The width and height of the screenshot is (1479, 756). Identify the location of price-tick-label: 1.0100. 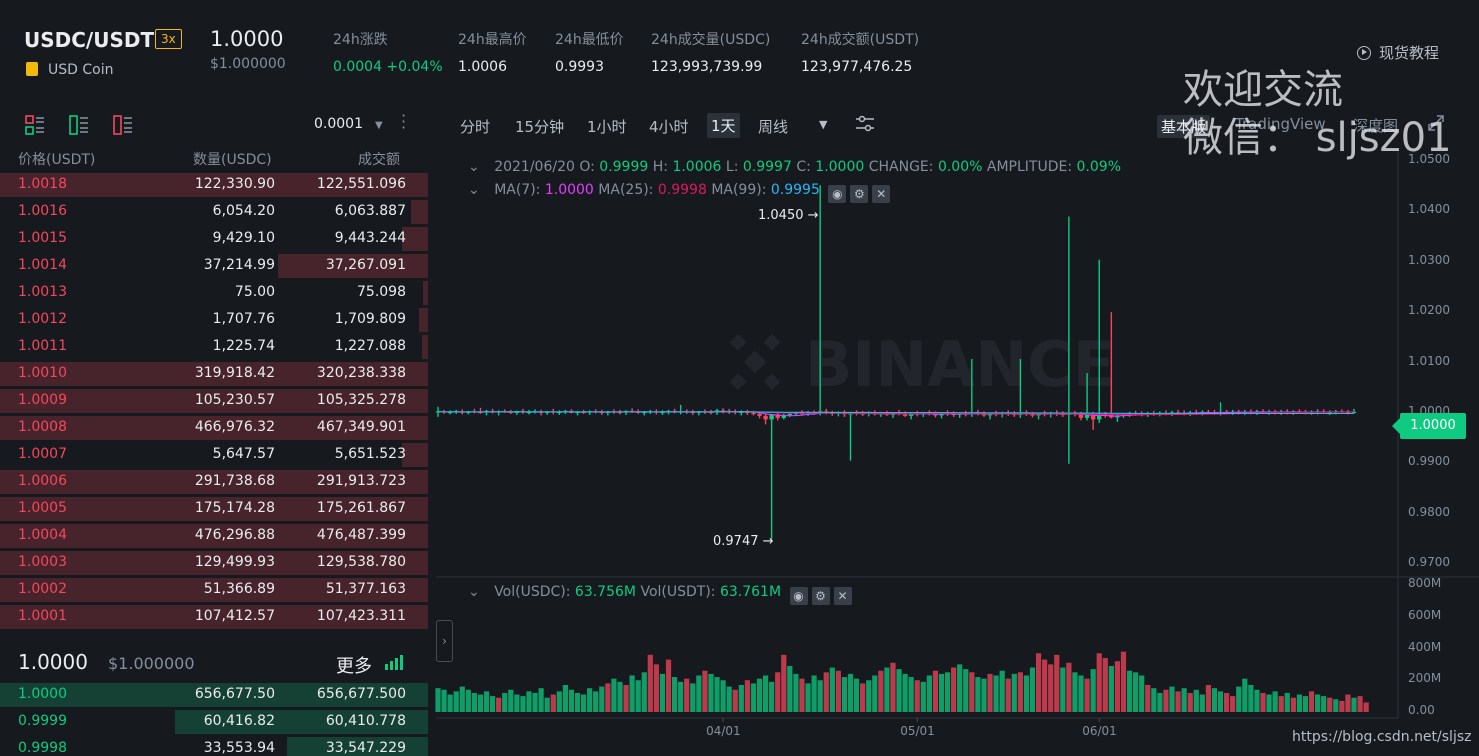
(1429, 360).